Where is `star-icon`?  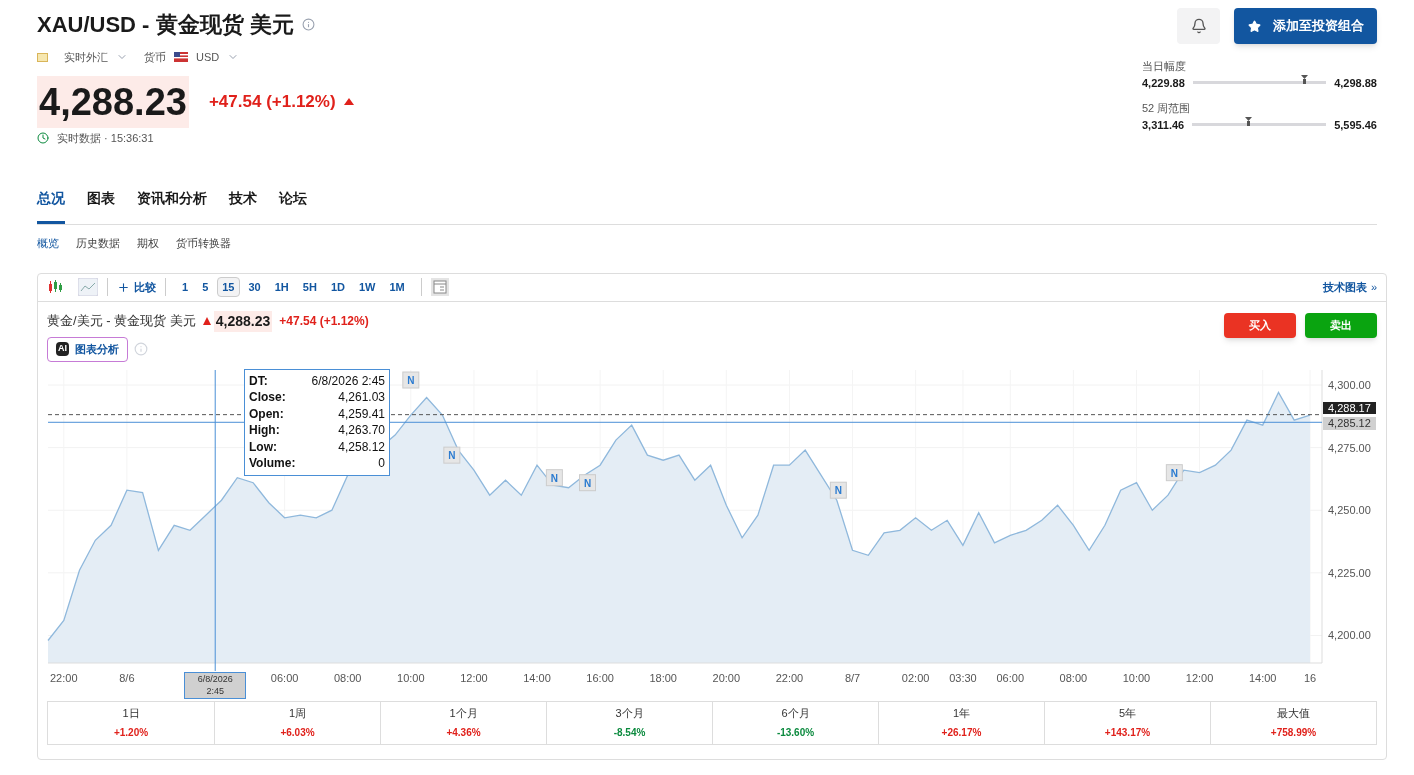 star-icon is located at coordinates (1254, 26).